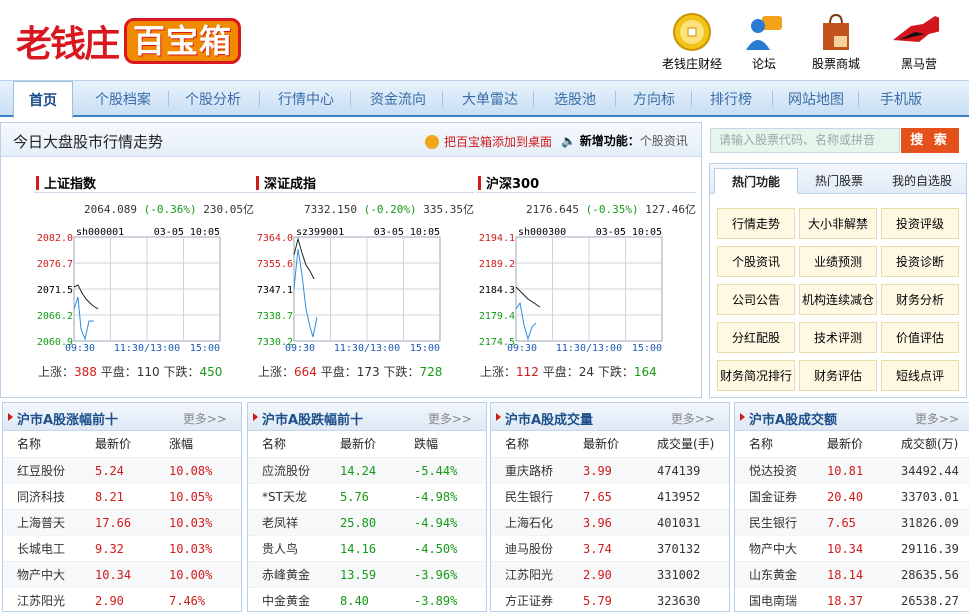 Image resolution: width=969 pixels, height=614 pixels. What do you see at coordinates (838, 337) in the screenshot?
I see `hot-function-button: 技术评测` at bounding box center [838, 337].